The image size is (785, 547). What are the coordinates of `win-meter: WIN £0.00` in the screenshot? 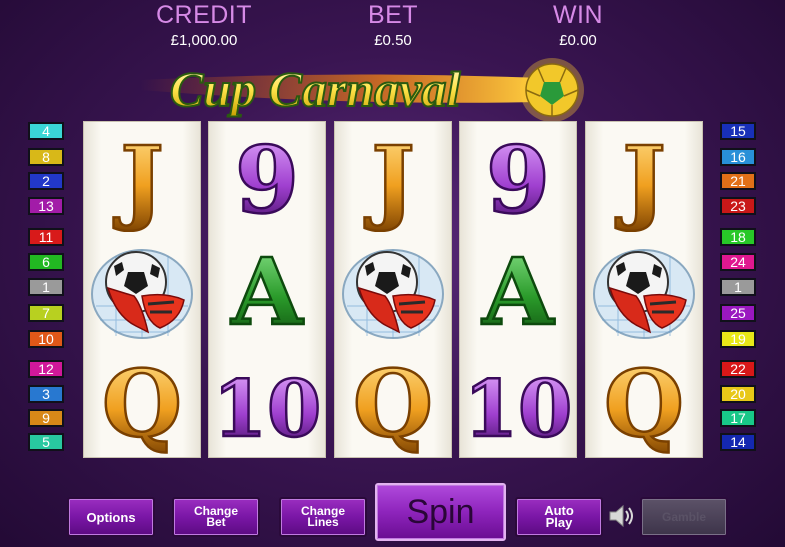 It's located at (578, 25).